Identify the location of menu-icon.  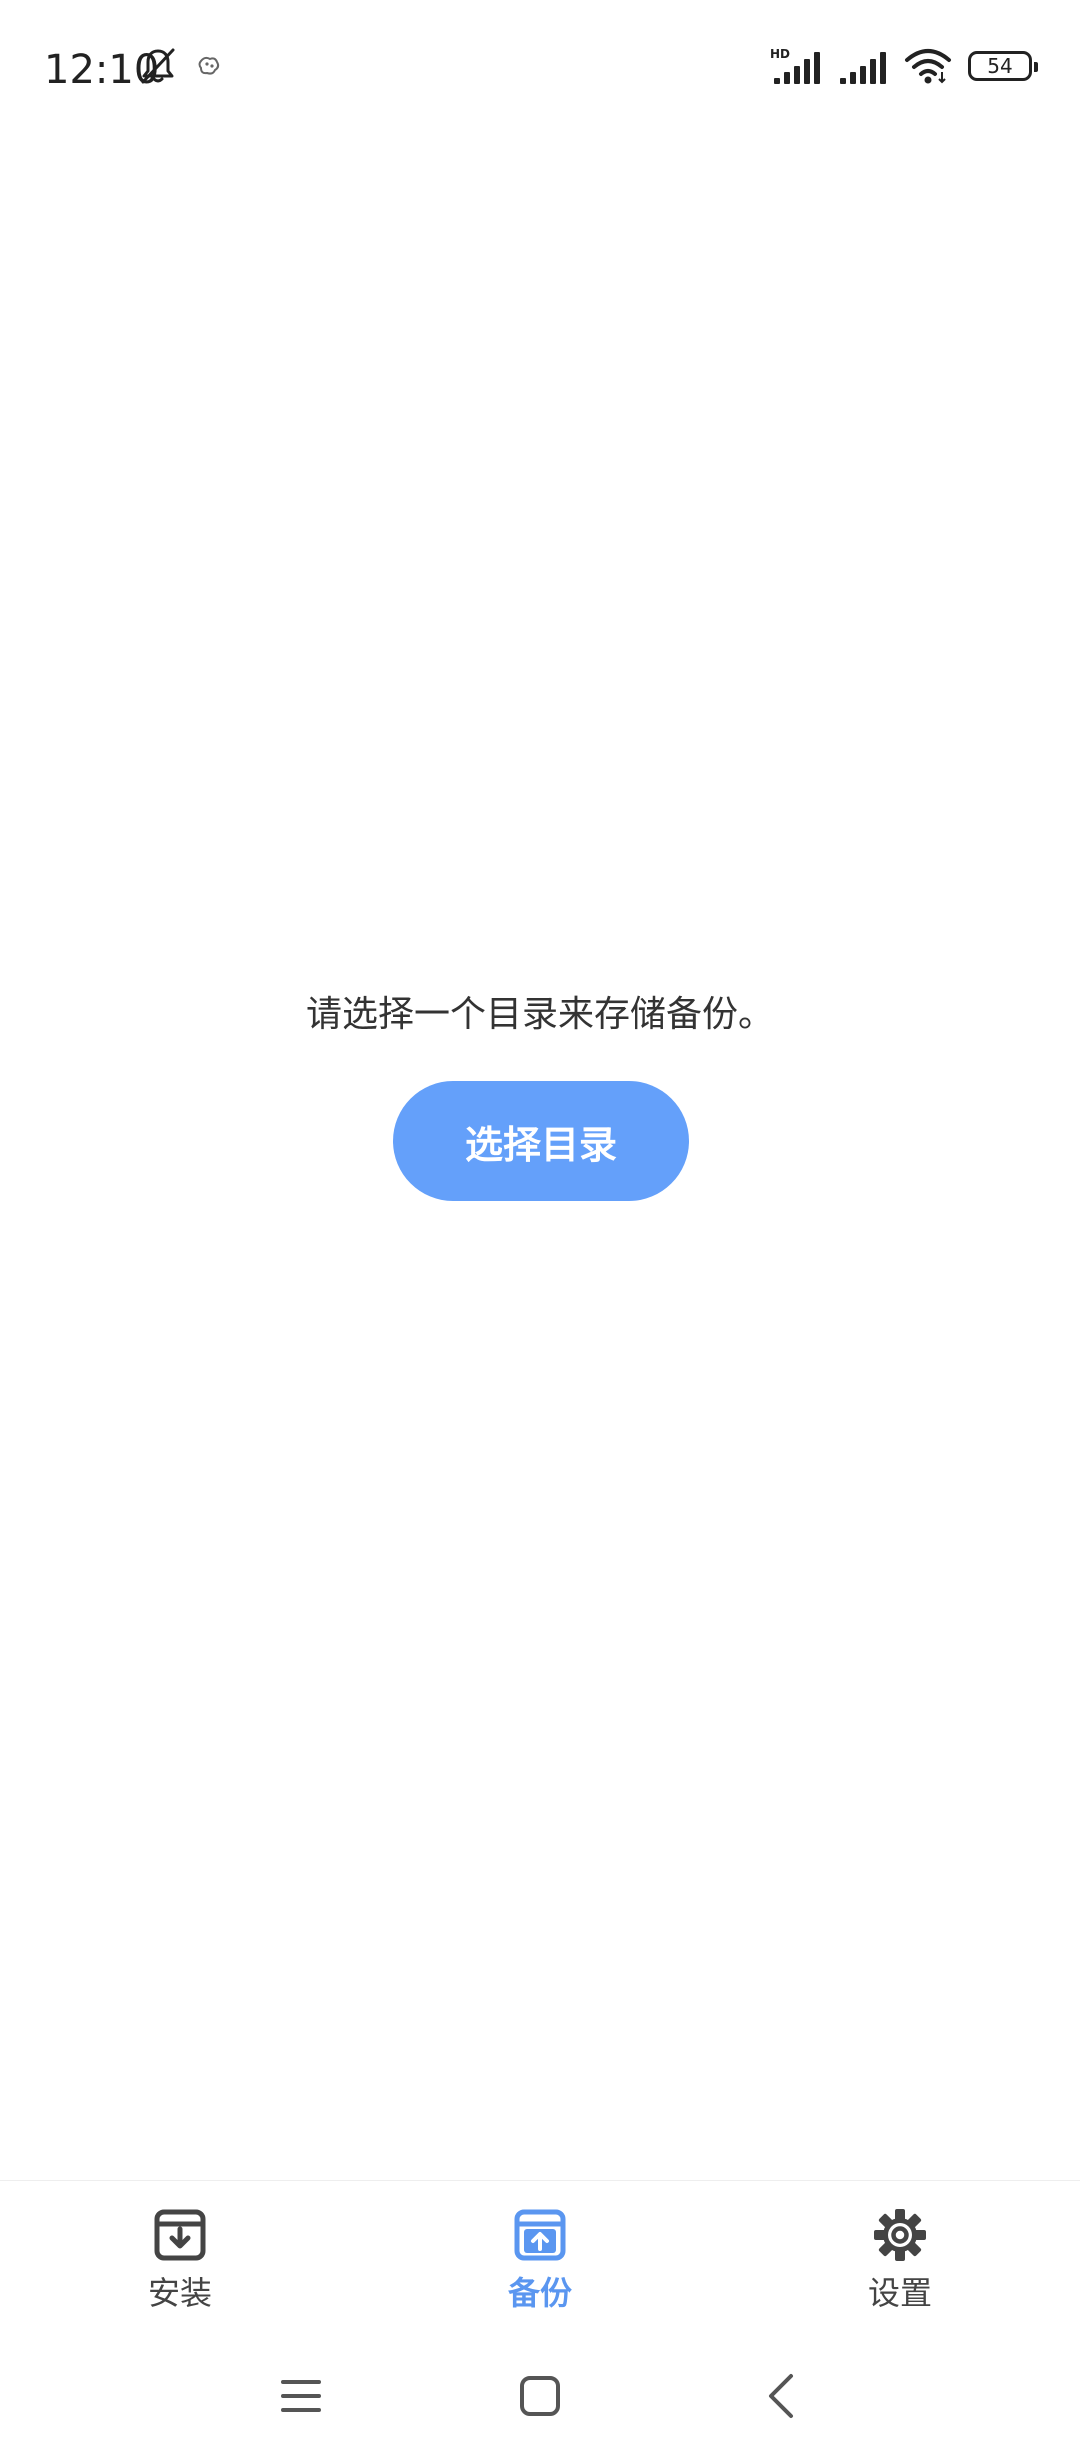
(301, 2396).